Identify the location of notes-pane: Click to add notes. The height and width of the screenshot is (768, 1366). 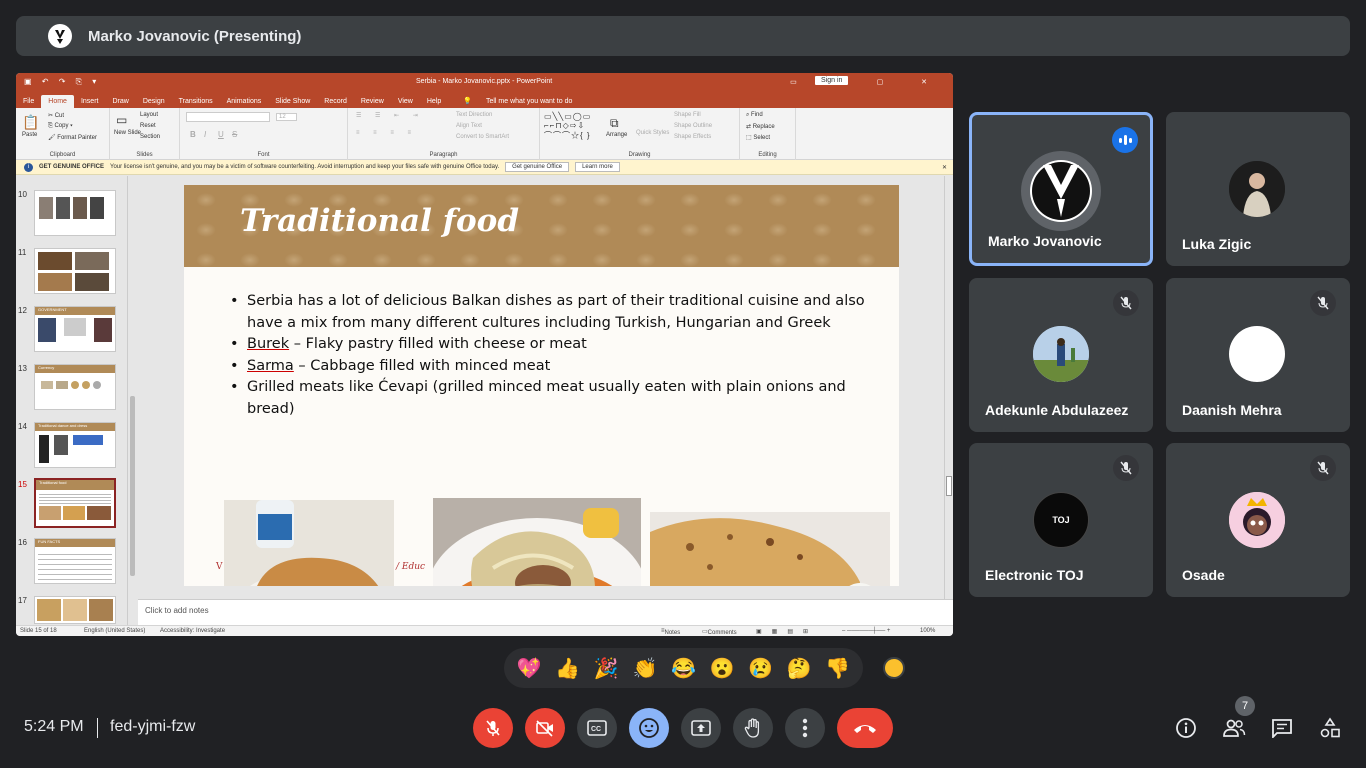
(545, 612).